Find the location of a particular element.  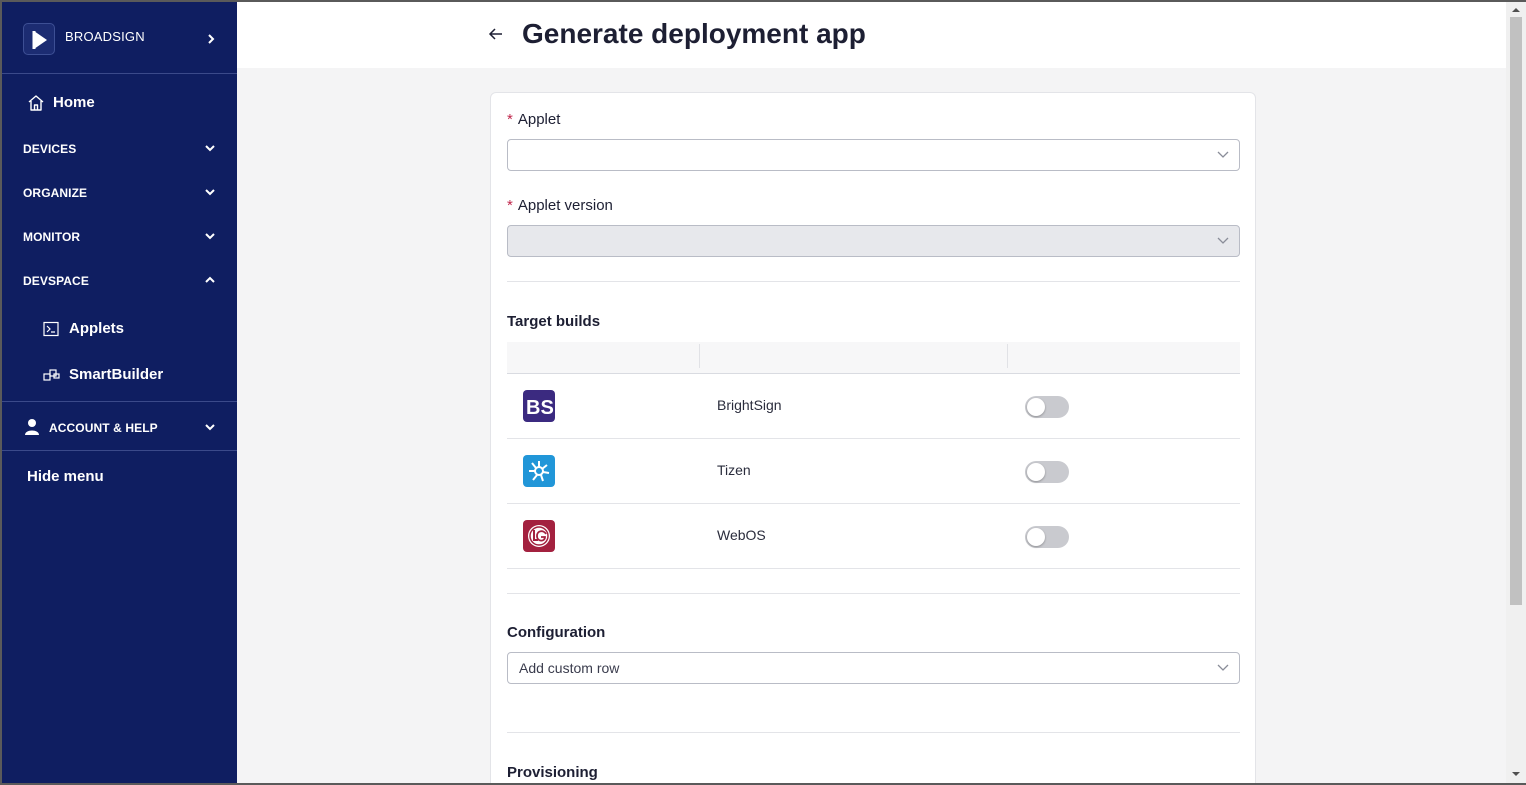

sidebar-section-monitor: MONITOR is located at coordinates (119, 237).